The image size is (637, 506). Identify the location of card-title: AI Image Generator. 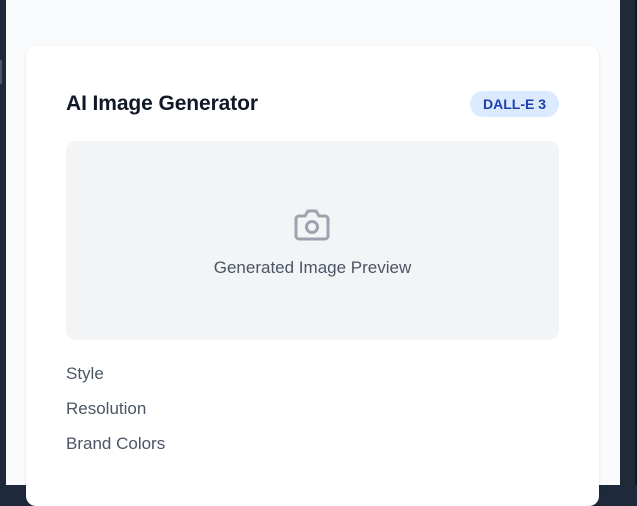
(162, 103).